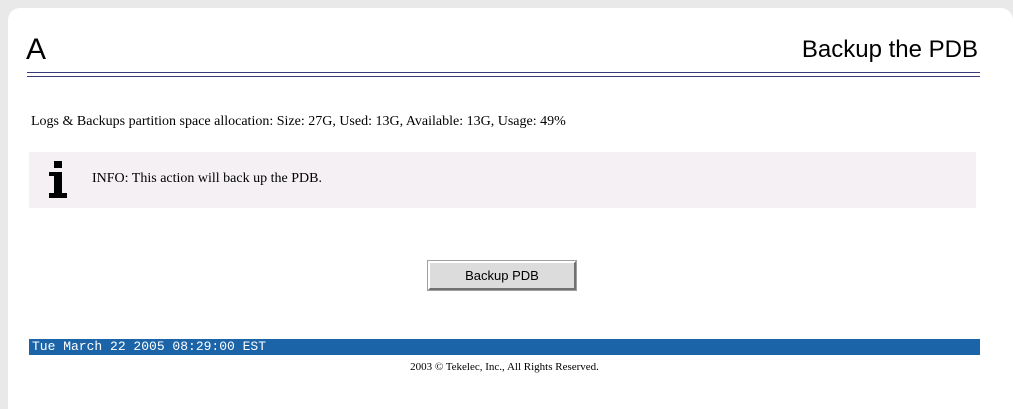 This screenshot has height=409, width=1013. Describe the element at coordinates (149, 346) in the screenshot. I see `status-datetime: Tue March 22 2005 08:29:00 EST` at that location.